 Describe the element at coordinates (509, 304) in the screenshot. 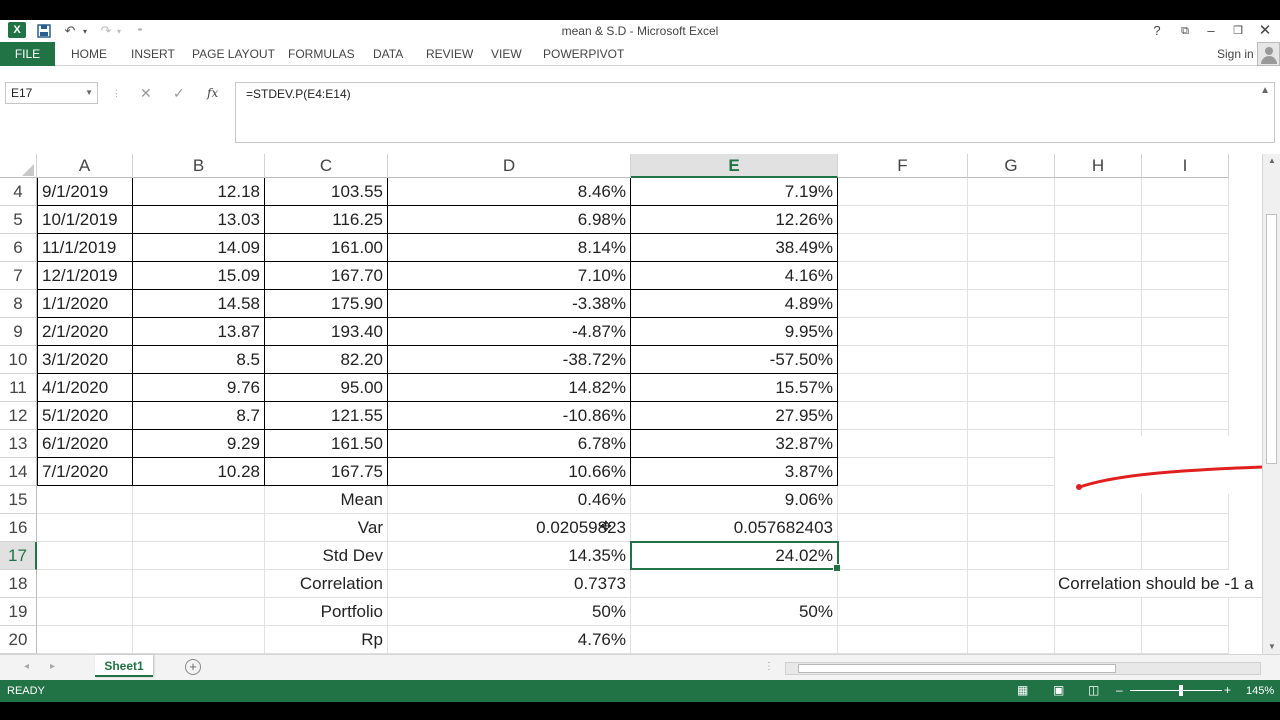

I see `cell-d8: -3.38%` at that location.